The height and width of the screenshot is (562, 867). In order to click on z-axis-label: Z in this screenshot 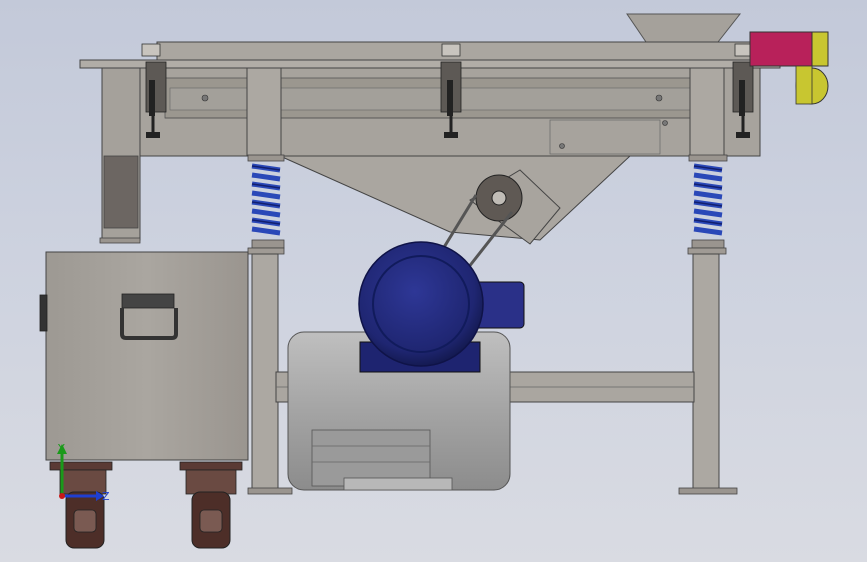, I will do `click(106, 496)`.